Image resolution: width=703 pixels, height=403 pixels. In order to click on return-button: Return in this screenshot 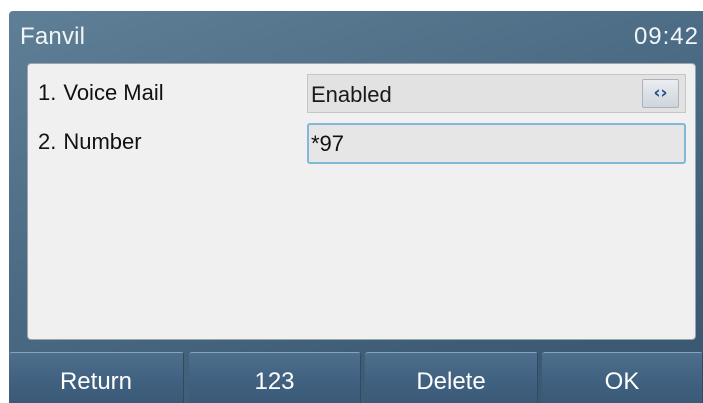, I will do `click(96, 377)`.